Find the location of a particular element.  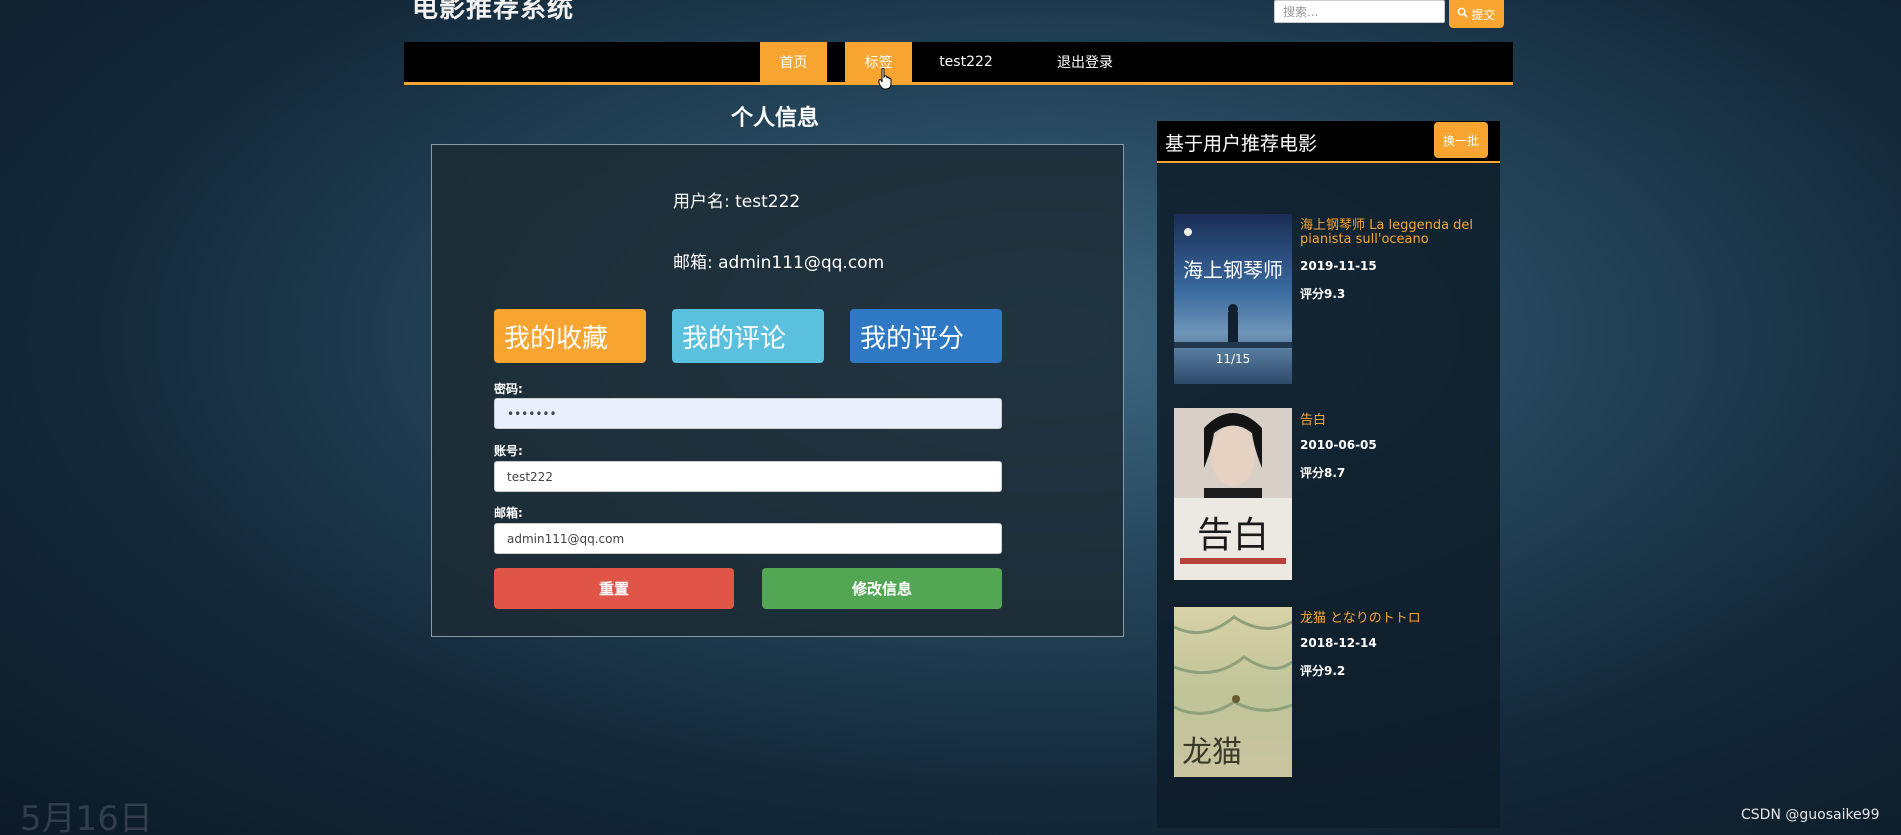

poster-title-text: 龙猫 is located at coordinates (1212, 752).